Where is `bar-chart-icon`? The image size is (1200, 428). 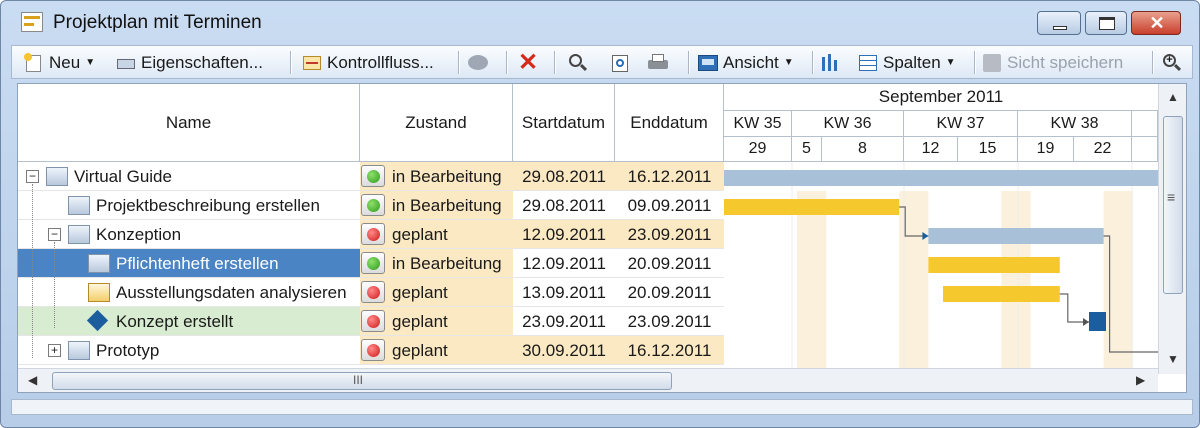
bar-chart-icon is located at coordinates (830, 63).